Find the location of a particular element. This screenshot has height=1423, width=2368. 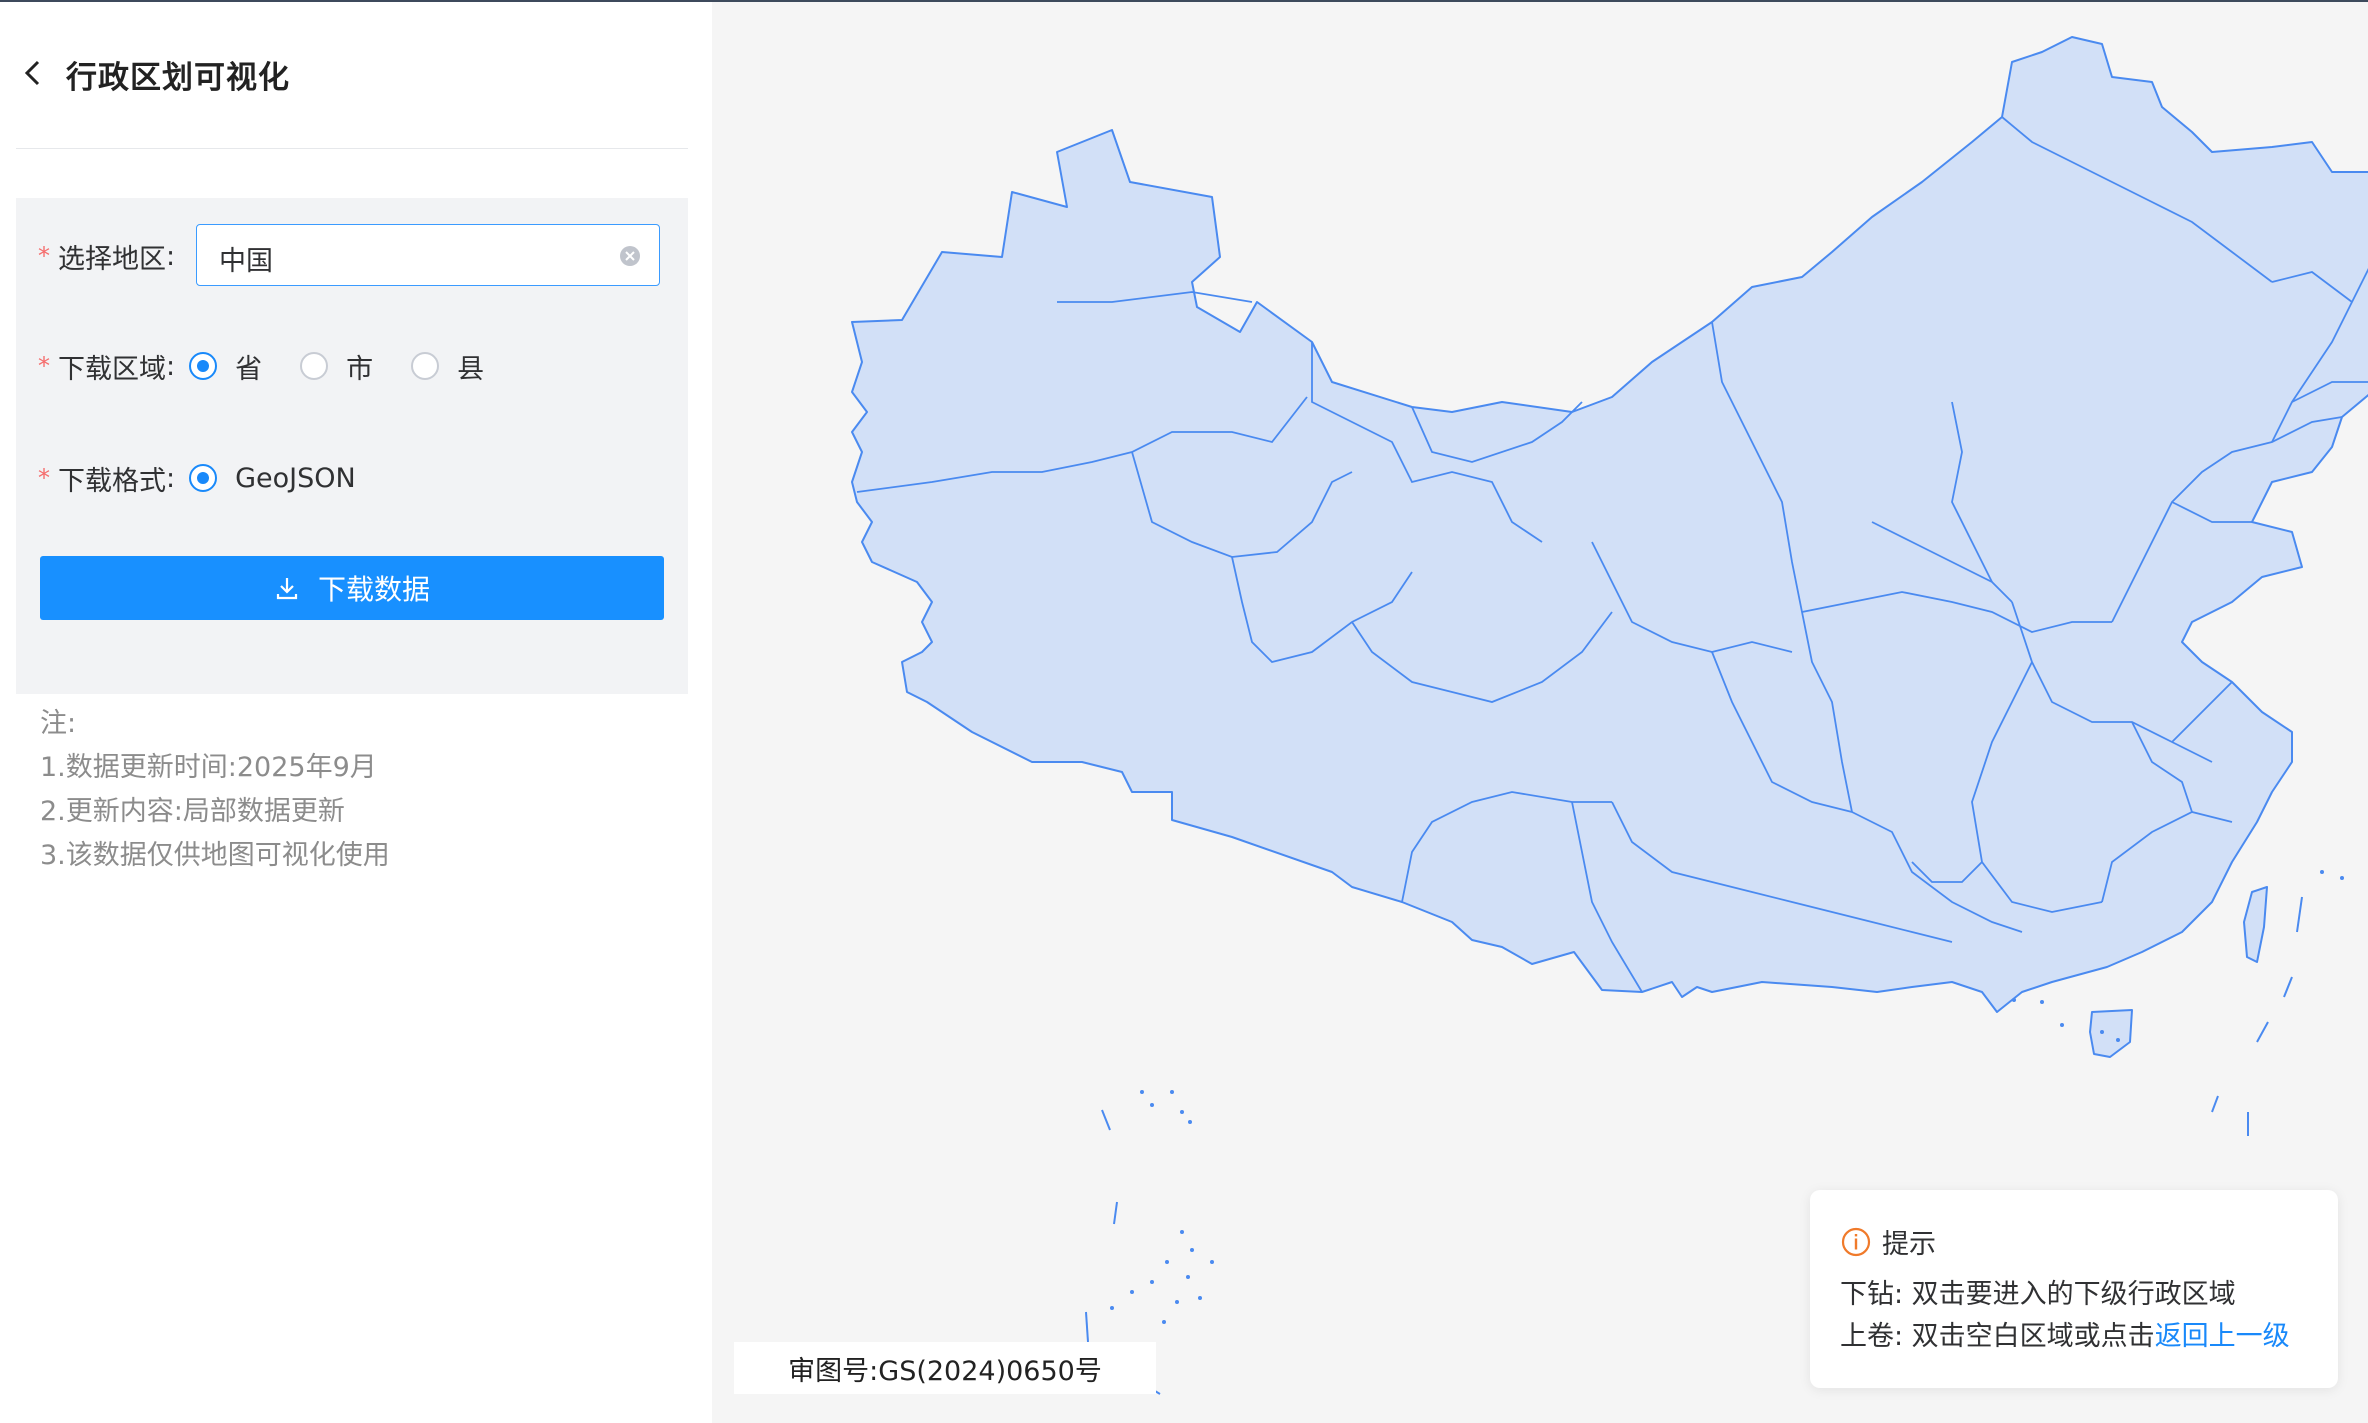

radio-label: GeoJSON is located at coordinates (295, 478).